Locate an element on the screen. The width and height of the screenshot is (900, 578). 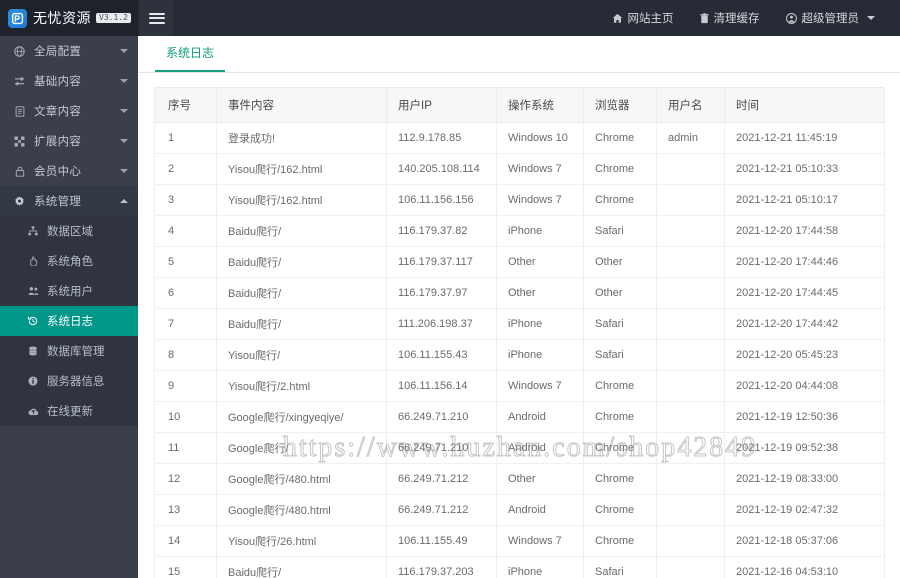
sidebar-subitem-system-log: 系统日志 is located at coordinates (69, 321).